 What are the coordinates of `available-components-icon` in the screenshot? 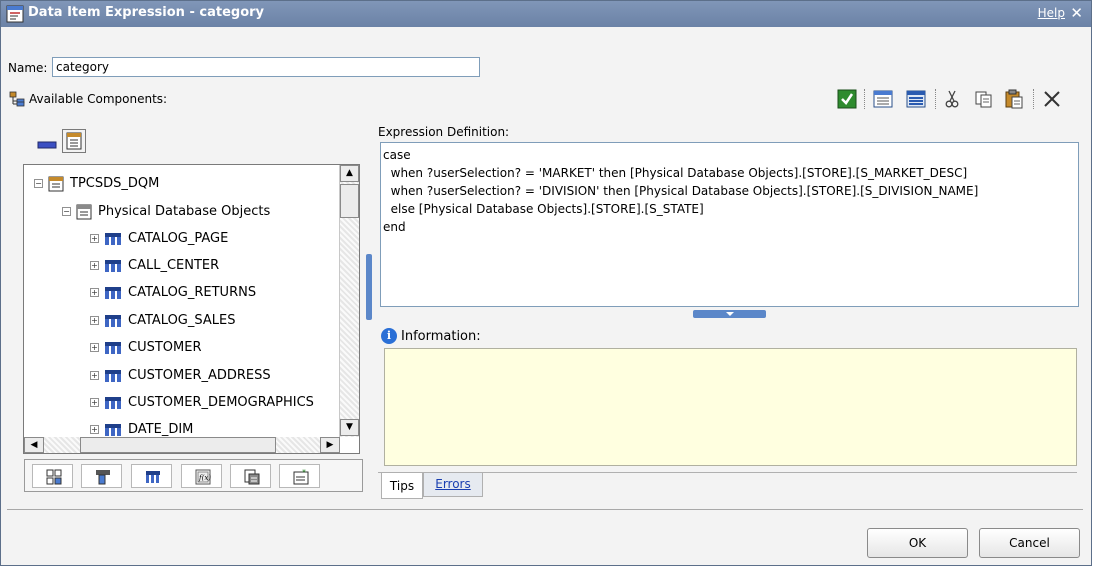 It's located at (17, 99).